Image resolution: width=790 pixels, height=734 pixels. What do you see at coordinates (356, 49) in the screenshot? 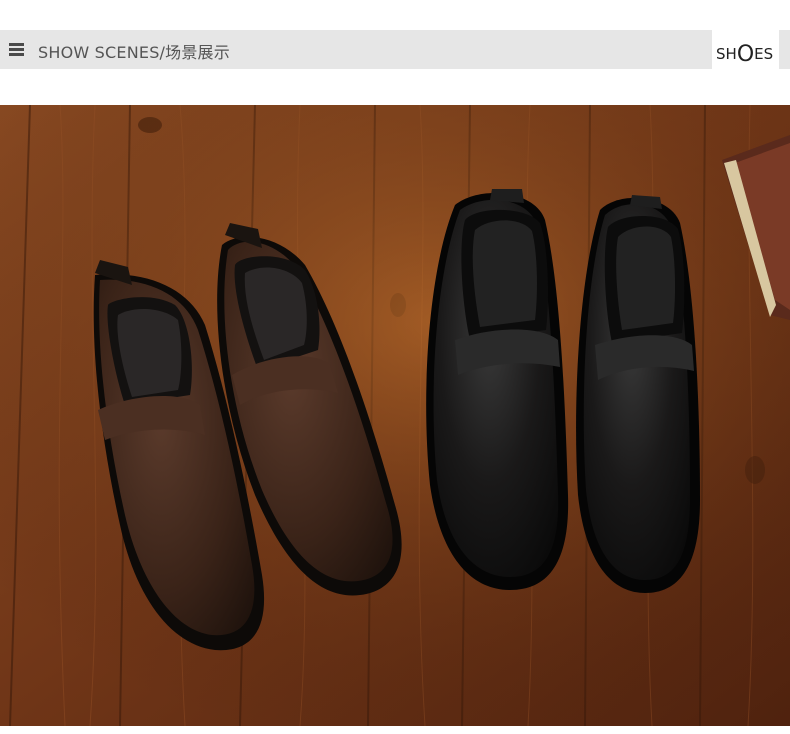
I see `section-header-bar: SHOW SCENES/场景展示` at bounding box center [356, 49].